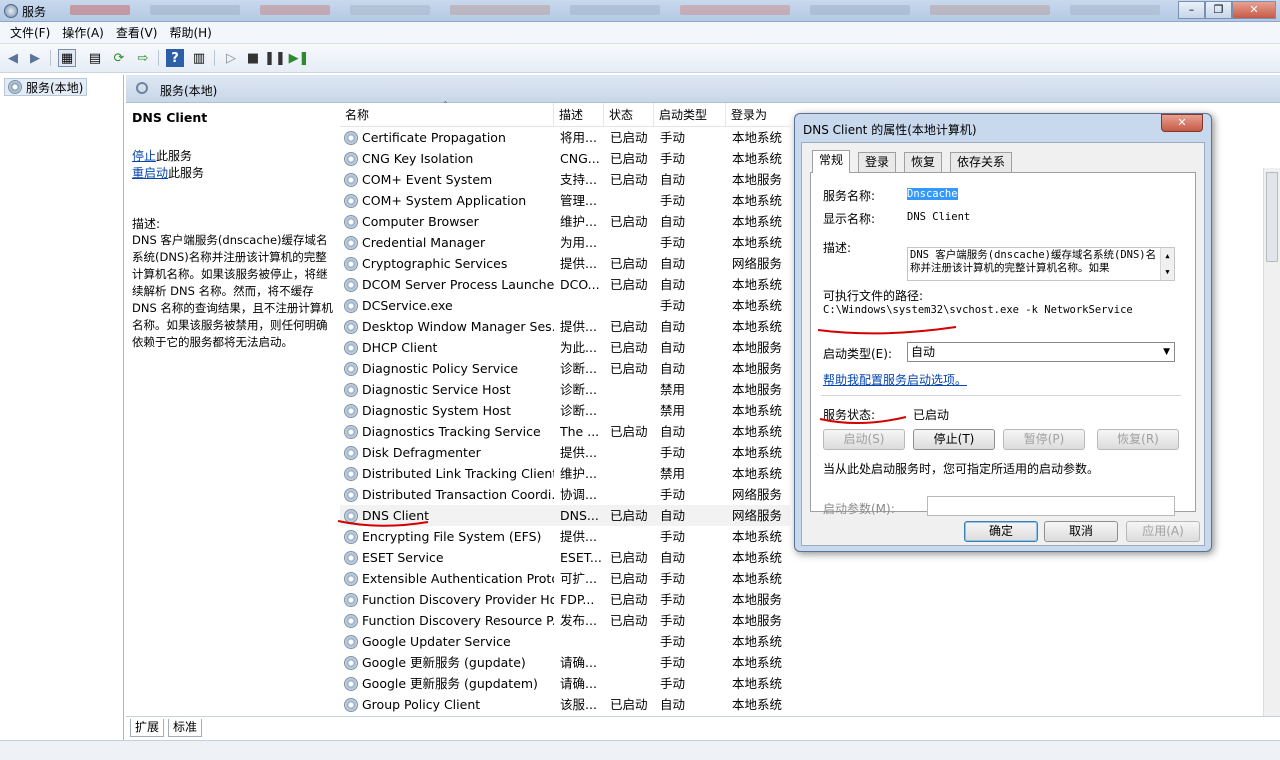 Image resolution: width=1280 pixels, height=760 pixels. What do you see at coordinates (981, 162) in the screenshot?
I see `tab-dependencies: 依存关系` at bounding box center [981, 162].